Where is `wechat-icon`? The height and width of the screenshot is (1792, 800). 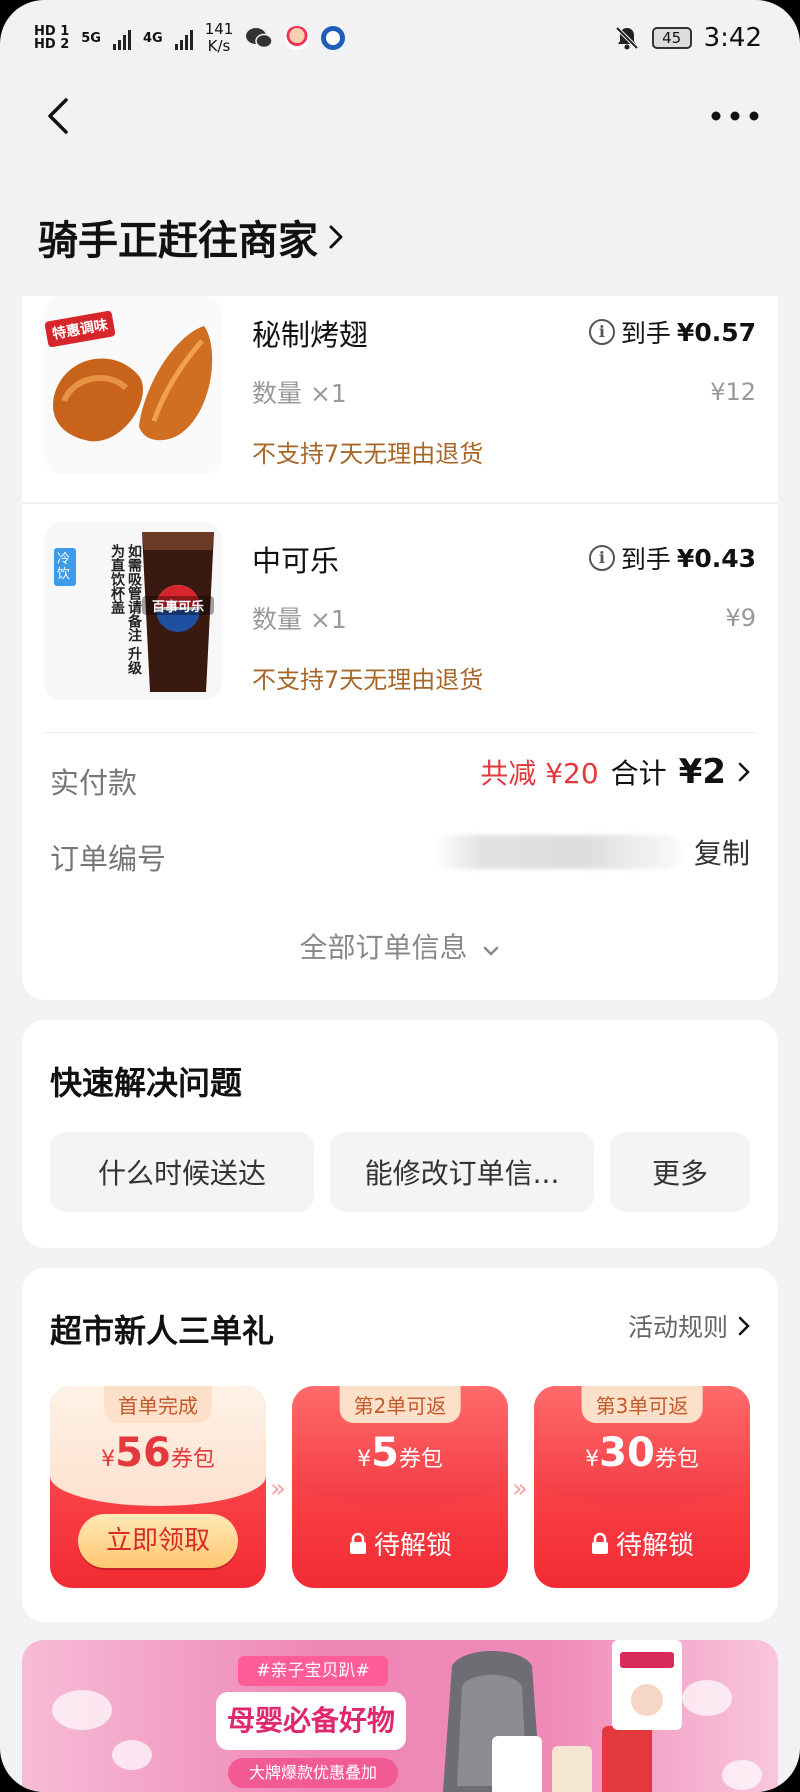
wechat-icon is located at coordinates (260, 38).